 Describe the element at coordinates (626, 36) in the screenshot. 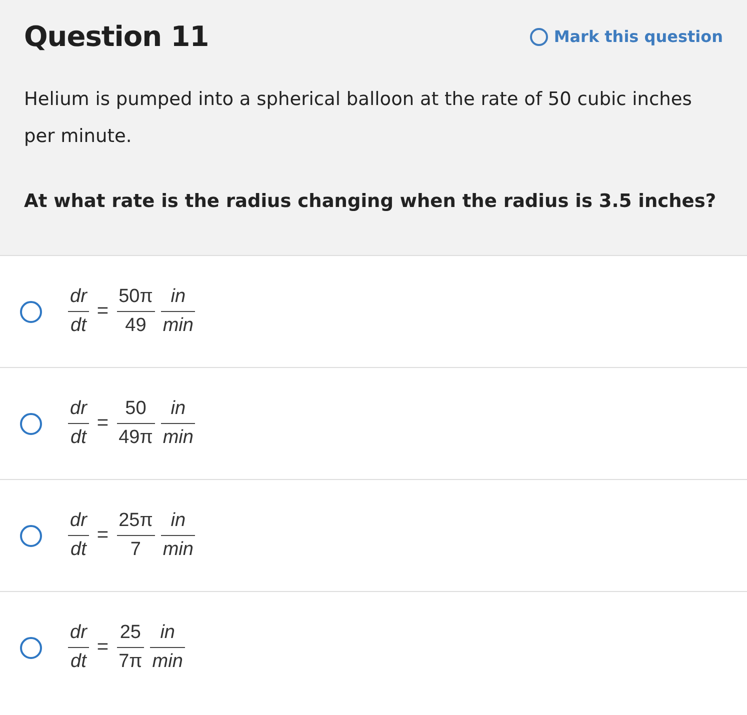

I see `mark-question-button: Mark this question` at that location.